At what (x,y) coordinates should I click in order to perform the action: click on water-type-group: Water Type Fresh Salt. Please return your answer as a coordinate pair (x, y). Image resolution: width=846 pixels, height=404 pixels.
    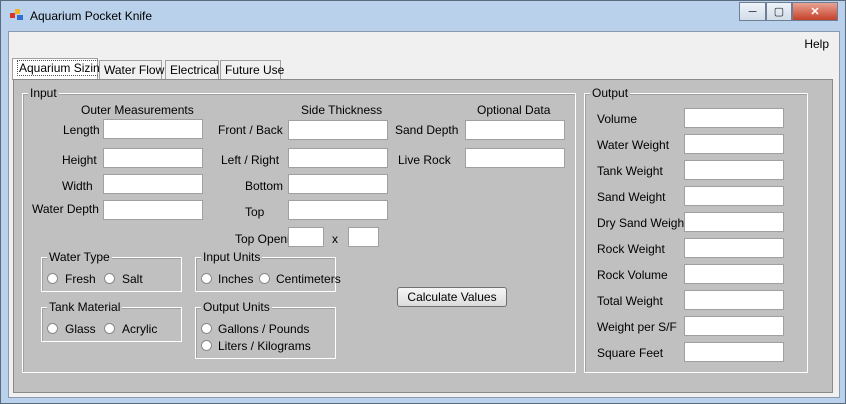
    Looking at the image, I should click on (111, 271).